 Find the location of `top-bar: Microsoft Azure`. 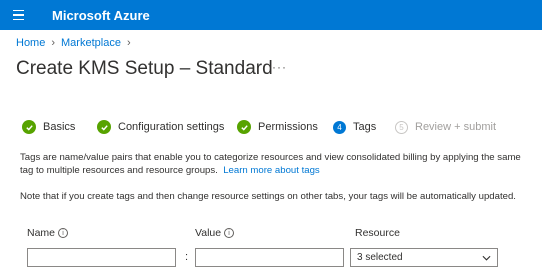

top-bar: Microsoft Azure is located at coordinates (271, 15).